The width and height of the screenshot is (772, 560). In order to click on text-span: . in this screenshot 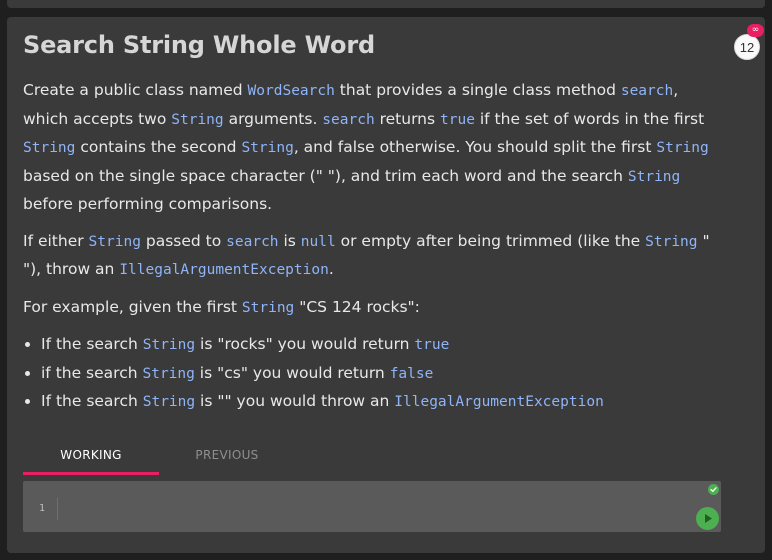, I will do `click(331, 269)`.